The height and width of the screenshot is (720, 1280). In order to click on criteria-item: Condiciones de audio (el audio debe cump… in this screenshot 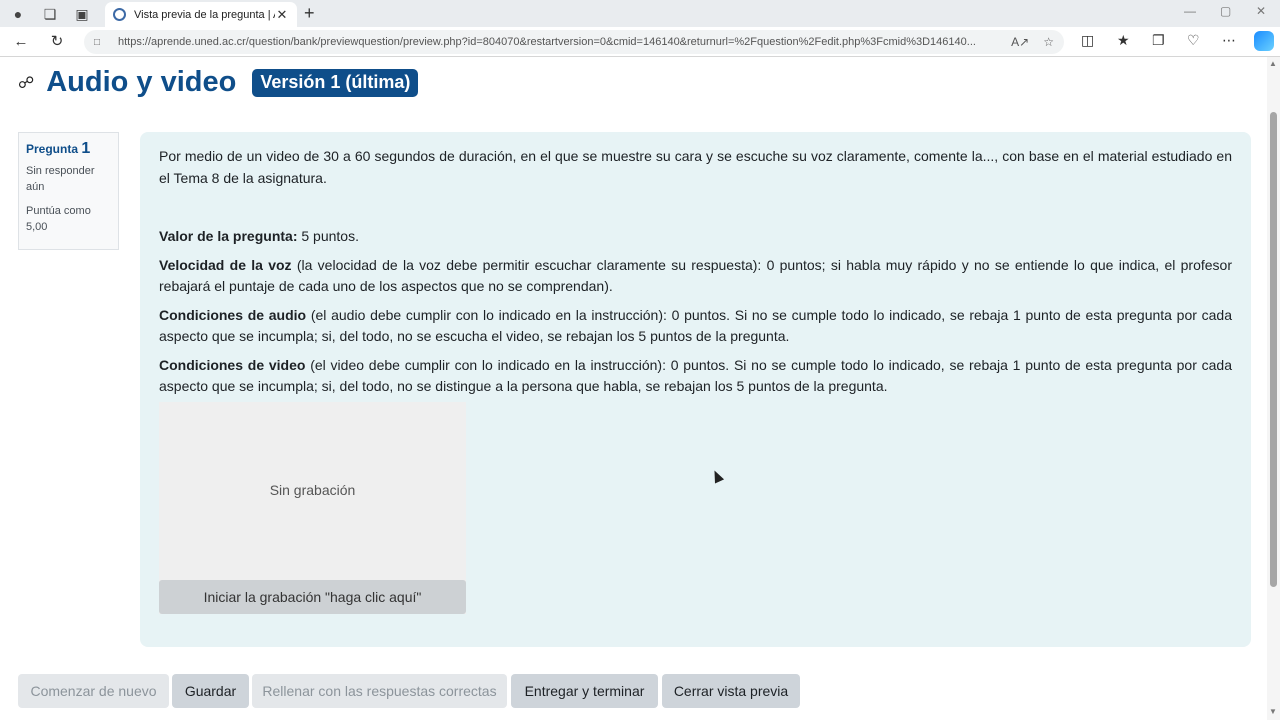, I will do `click(695, 326)`.